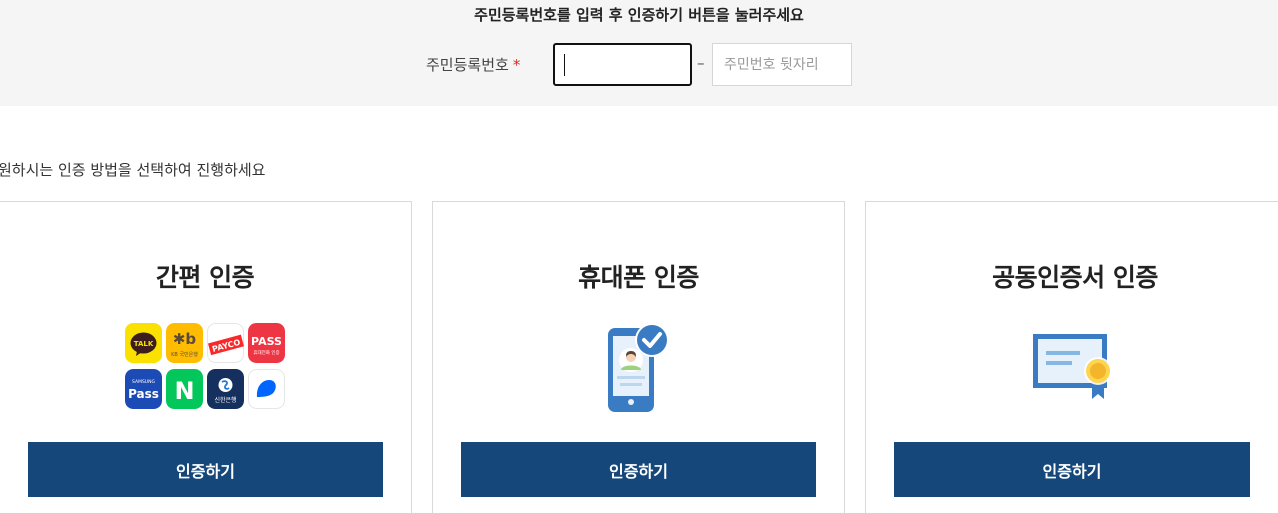  Describe the element at coordinates (205, 469) in the screenshot. I see `simple-auth-button: 인증하기` at that location.